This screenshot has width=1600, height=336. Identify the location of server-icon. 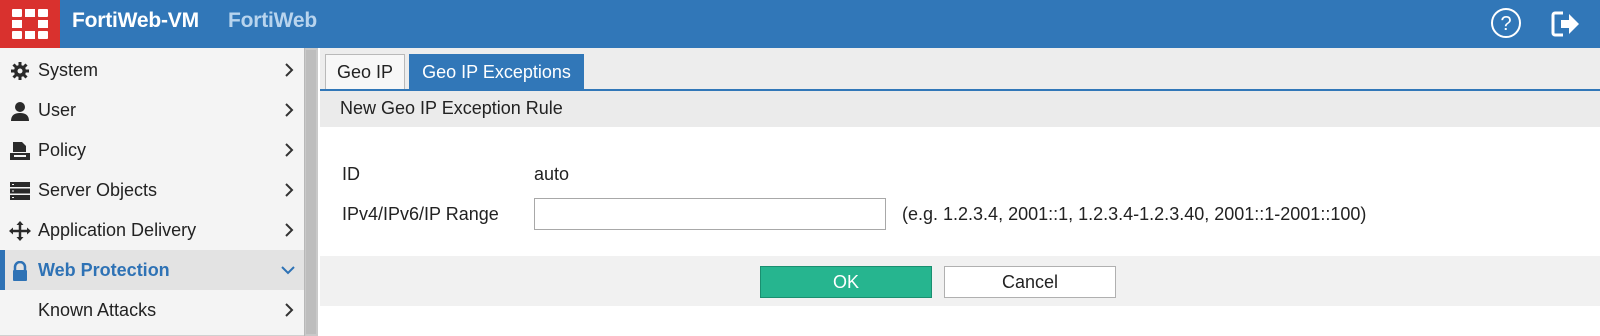
(20, 191).